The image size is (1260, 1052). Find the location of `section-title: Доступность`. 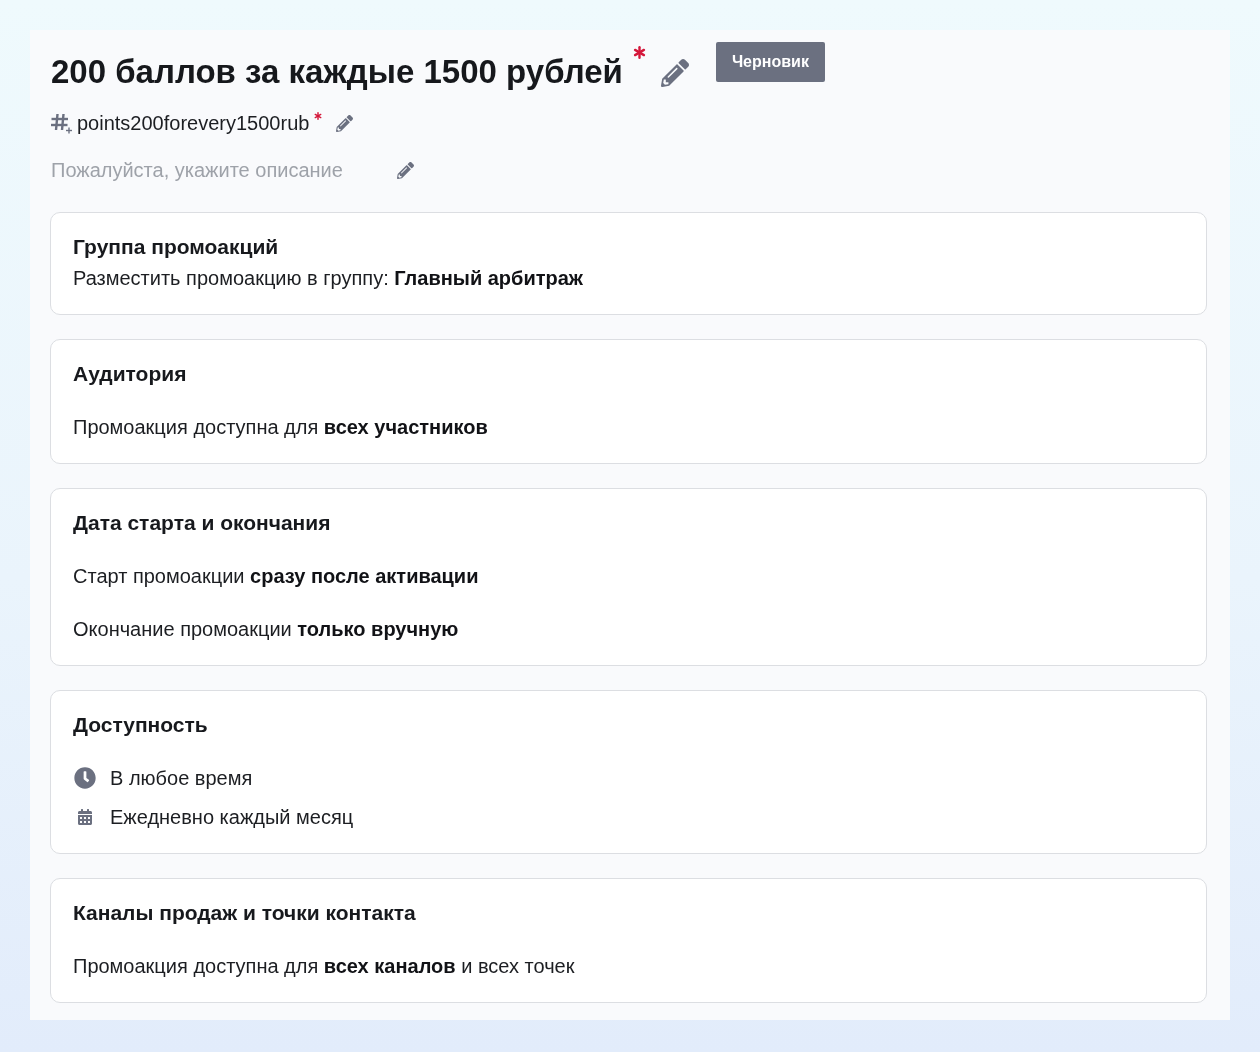

section-title: Доступность is located at coordinates (141, 725).